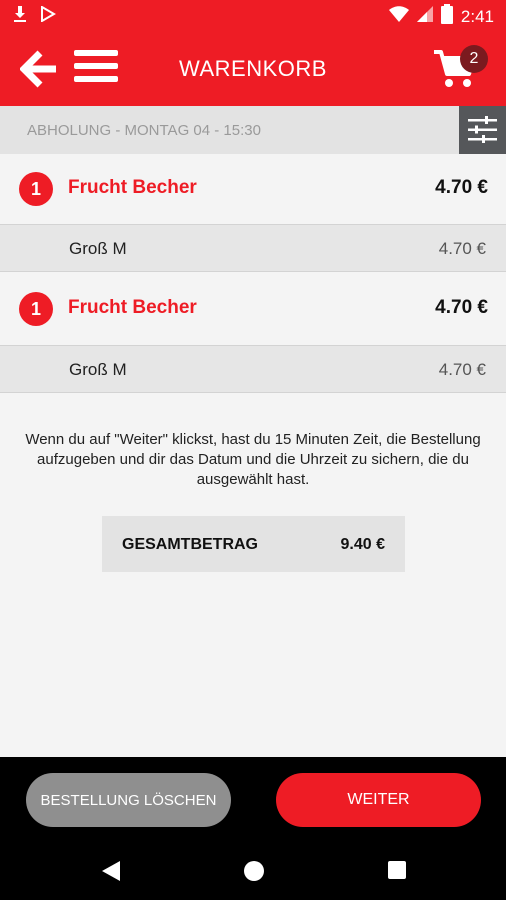  Describe the element at coordinates (48, 16) in the screenshot. I see `play-store-icon` at that location.